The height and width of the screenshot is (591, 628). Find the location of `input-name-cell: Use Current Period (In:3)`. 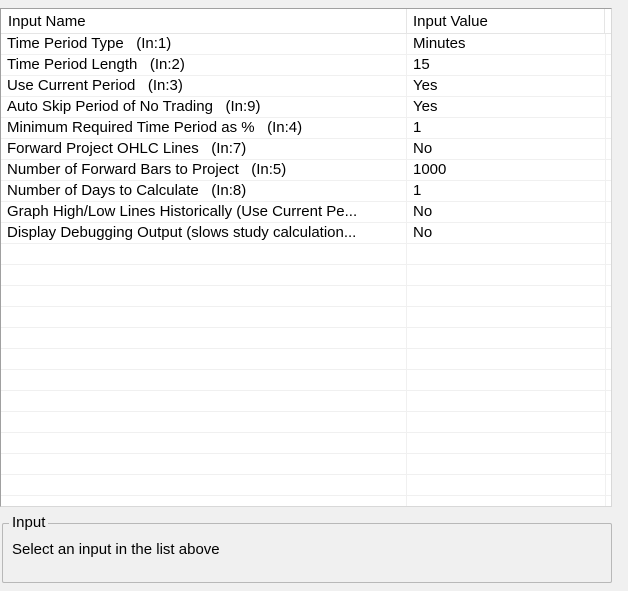

input-name-cell: Use Current Period (In:3) is located at coordinates (95, 85).